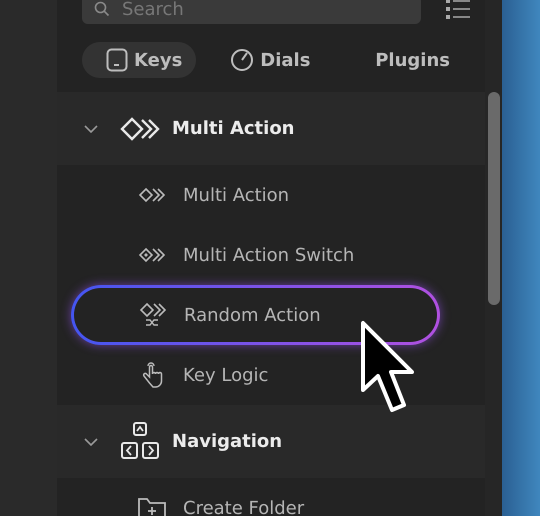 The width and height of the screenshot is (540, 516). What do you see at coordinates (458, 10) in the screenshot?
I see `list-view-icon` at bounding box center [458, 10].